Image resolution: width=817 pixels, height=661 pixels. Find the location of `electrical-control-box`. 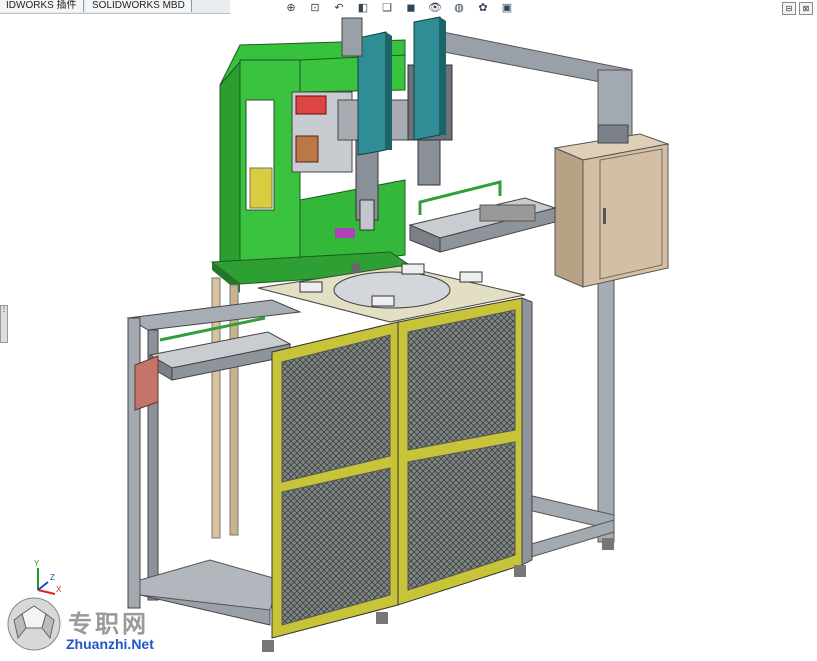

electrical-control-box is located at coordinates (611, 206).